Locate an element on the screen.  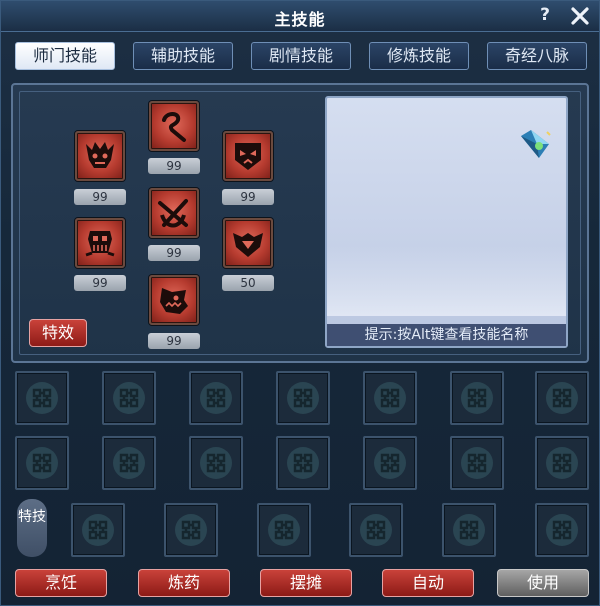
demon-face-icon is located at coordinates (100, 155).